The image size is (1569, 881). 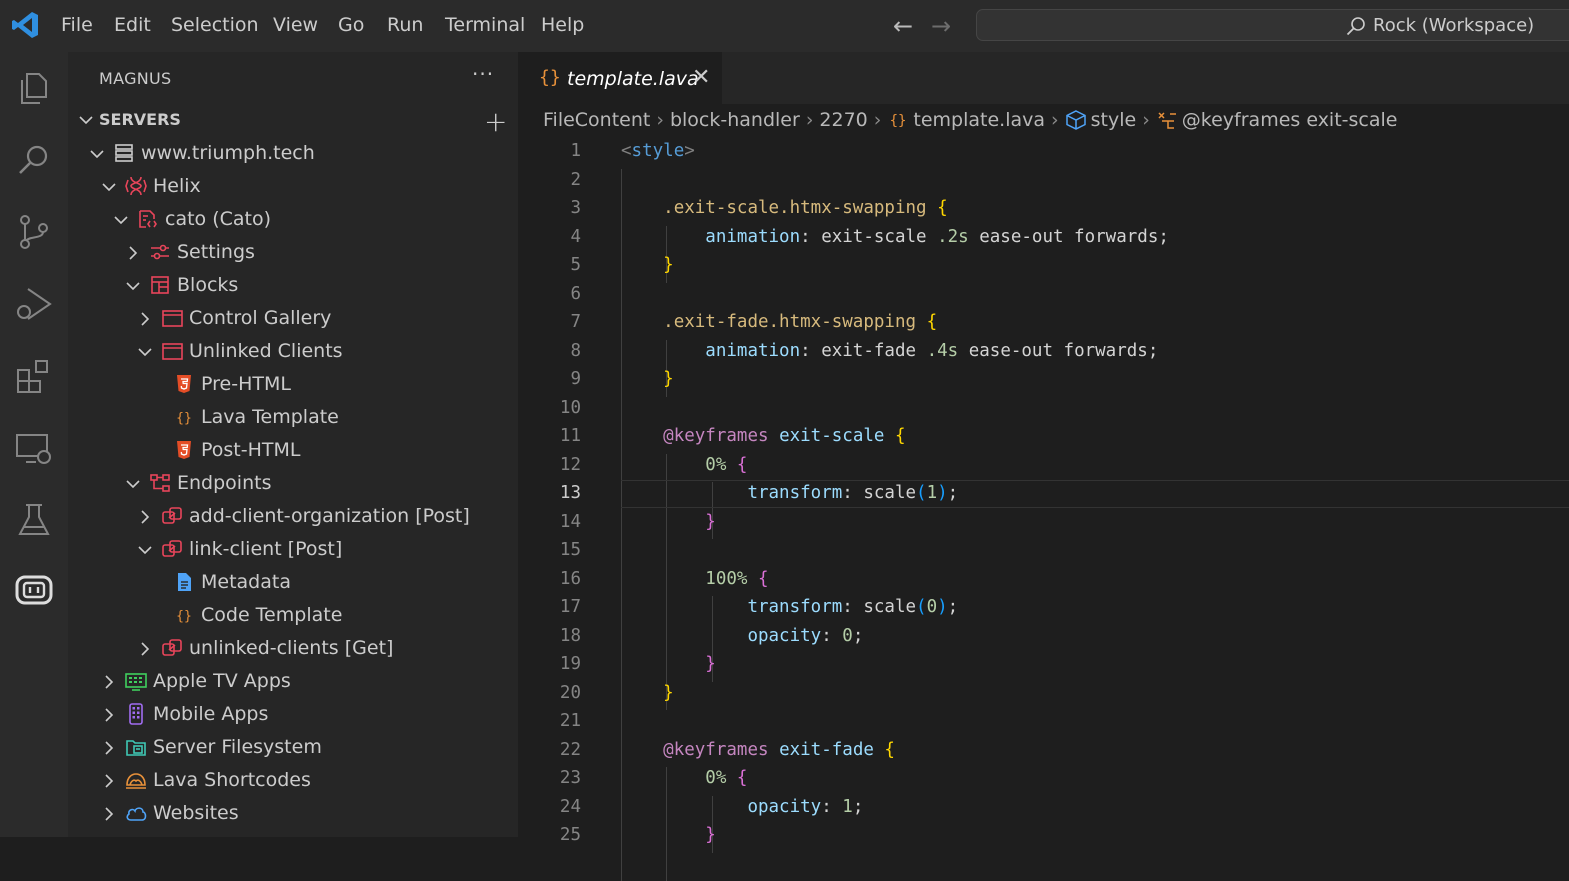 What do you see at coordinates (34, 160) in the screenshot?
I see `search-icon` at bounding box center [34, 160].